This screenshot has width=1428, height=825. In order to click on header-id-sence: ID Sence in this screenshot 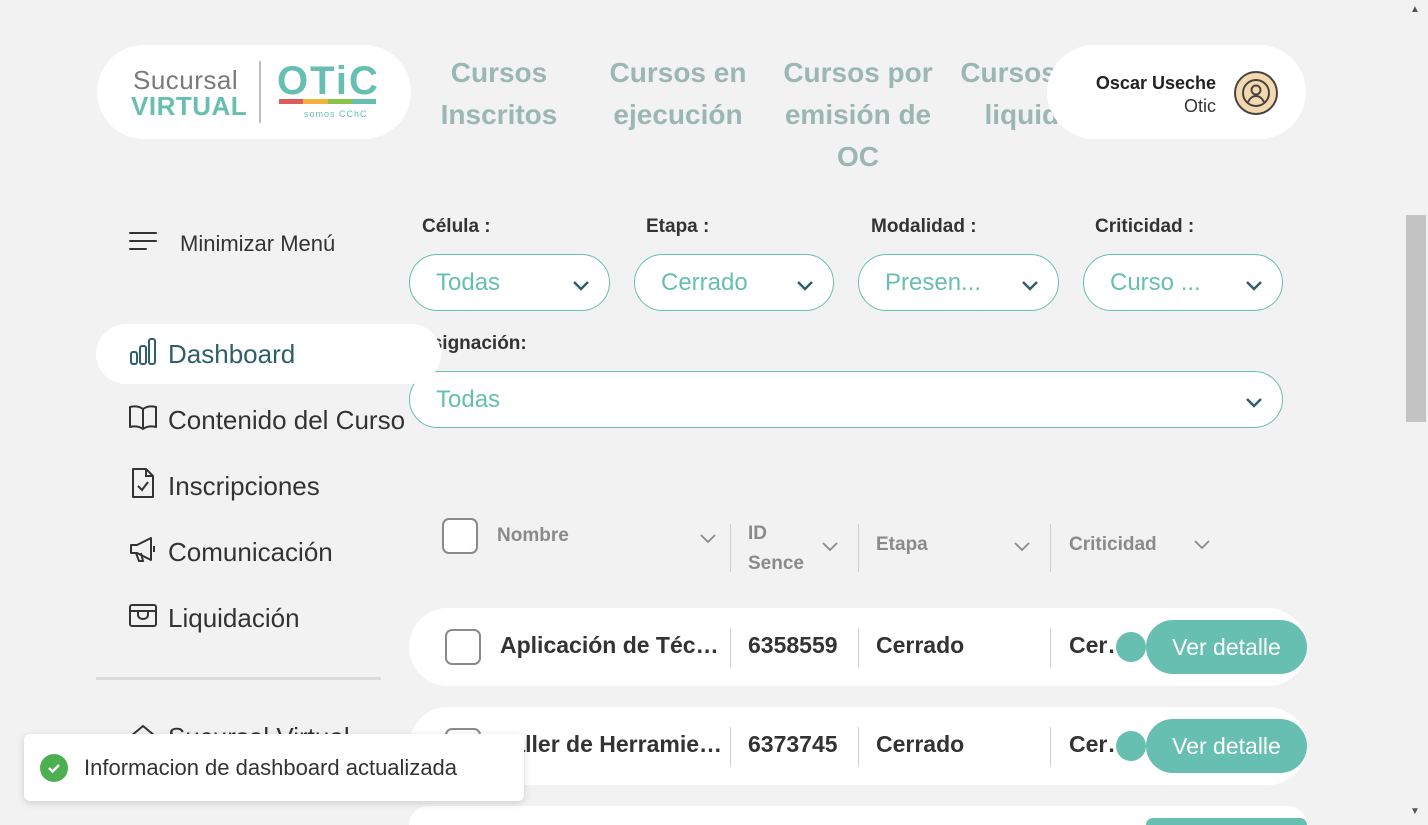, I will do `click(783, 549)`.